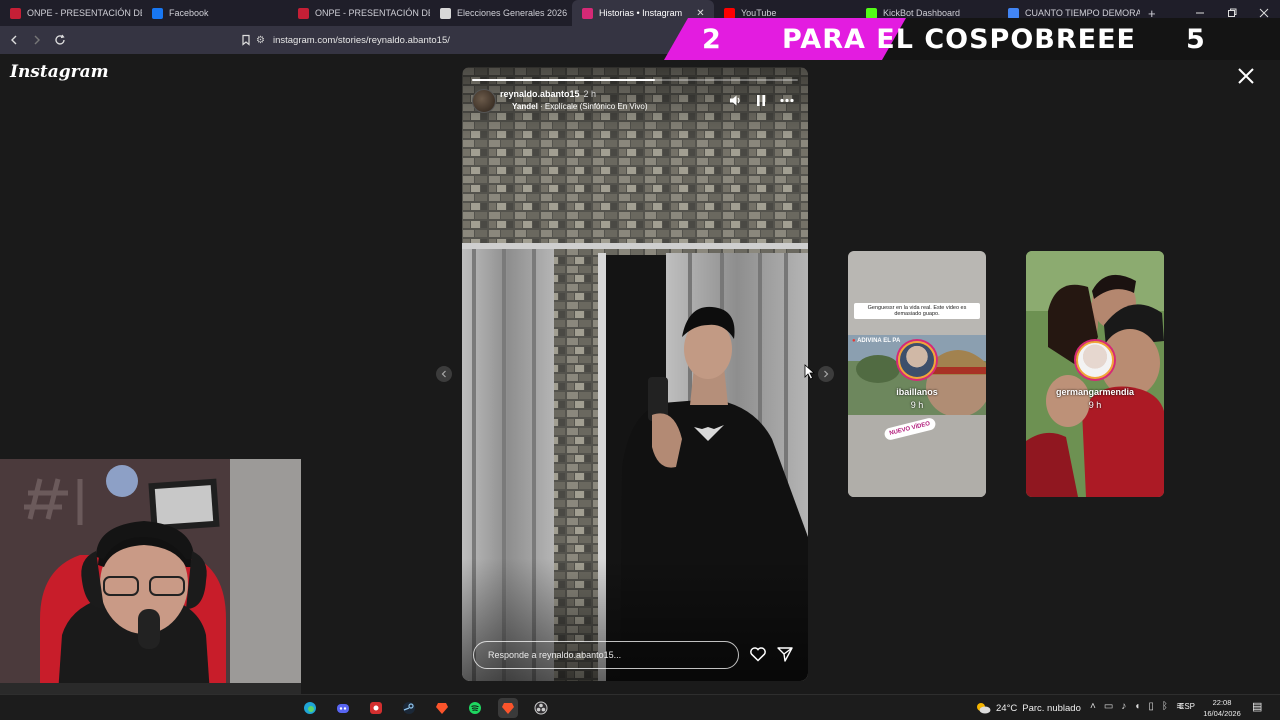  Describe the element at coordinates (1051, 708) in the screenshot. I see `weather-text: Parc. nublado` at that location.